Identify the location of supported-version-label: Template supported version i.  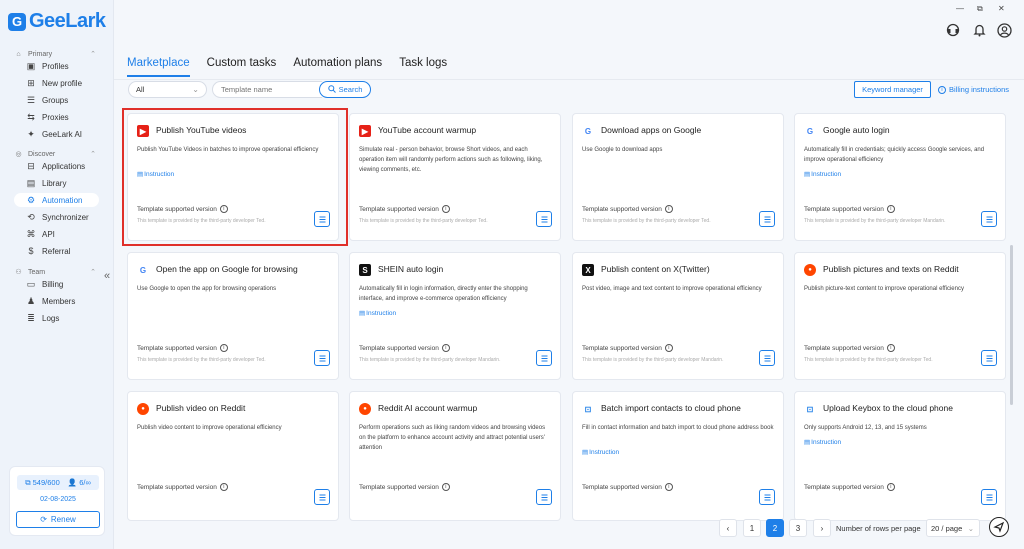
(404, 487).